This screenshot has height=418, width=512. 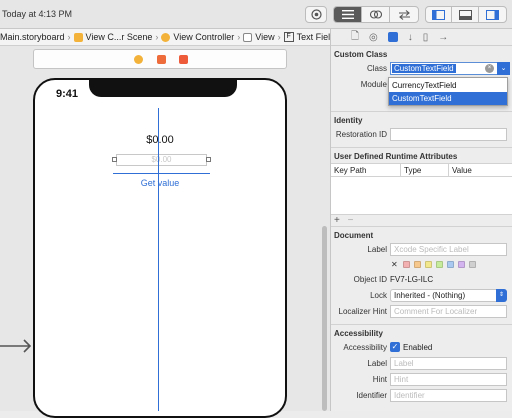 I want to click on bottom-panel-icon, so click(x=465, y=14).